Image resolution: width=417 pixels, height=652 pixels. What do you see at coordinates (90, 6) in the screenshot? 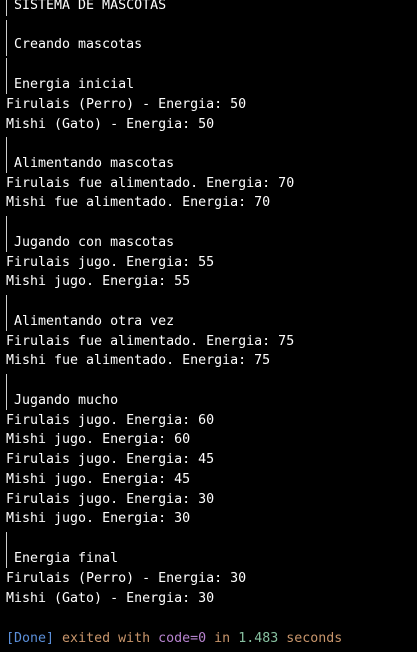
I see `output-line: SISTEMA DE MASCOTAS` at bounding box center [90, 6].